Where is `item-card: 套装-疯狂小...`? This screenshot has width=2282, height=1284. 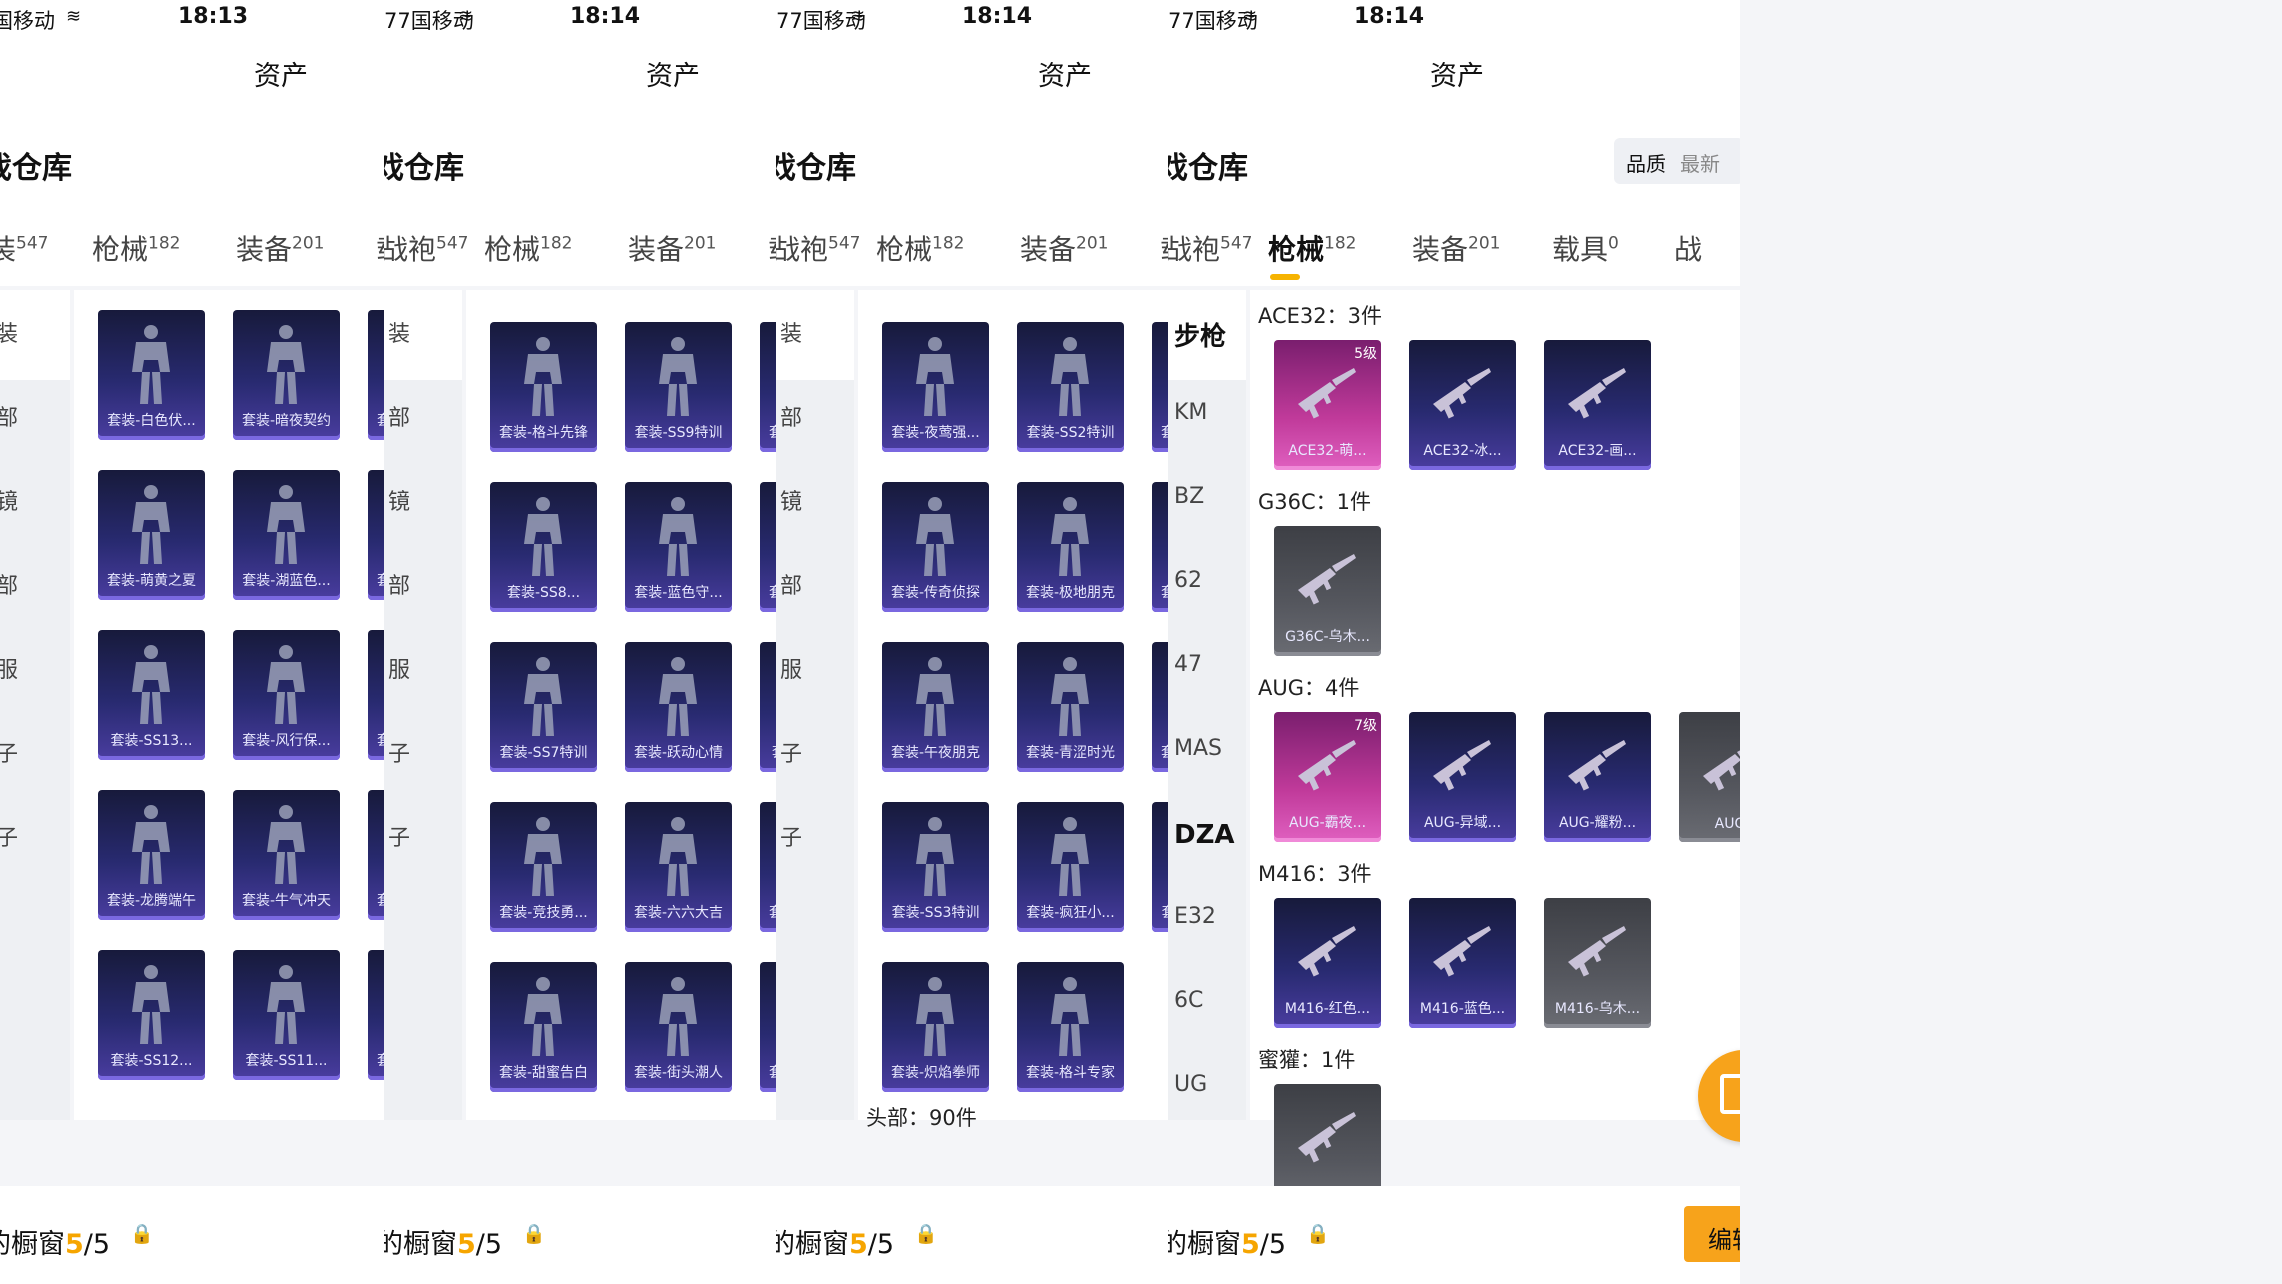
item-card: 套装-疯狂小... is located at coordinates (1070, 867).